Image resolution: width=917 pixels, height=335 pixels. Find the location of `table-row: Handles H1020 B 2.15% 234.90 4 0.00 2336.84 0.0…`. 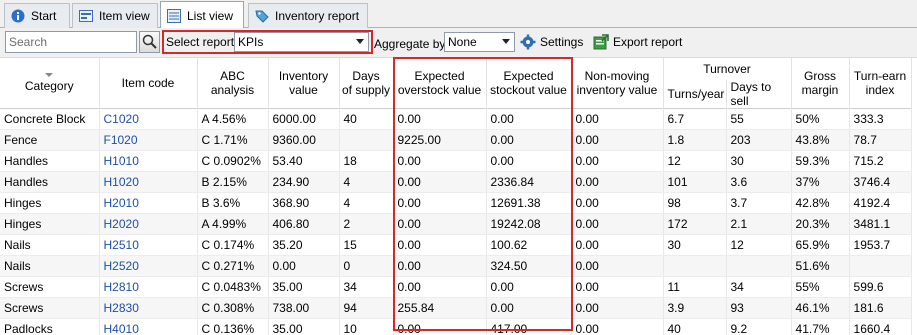

table-row: Handles H1020 B 2.15% 234.90 4 0.00 2336.84 0.0… is located at coordinates (456, 182).